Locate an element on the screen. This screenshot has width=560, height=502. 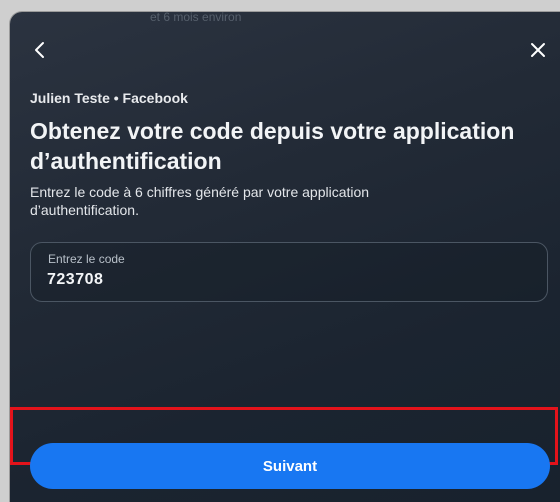
next-button: Suivant is located at coordinates (290, 466).